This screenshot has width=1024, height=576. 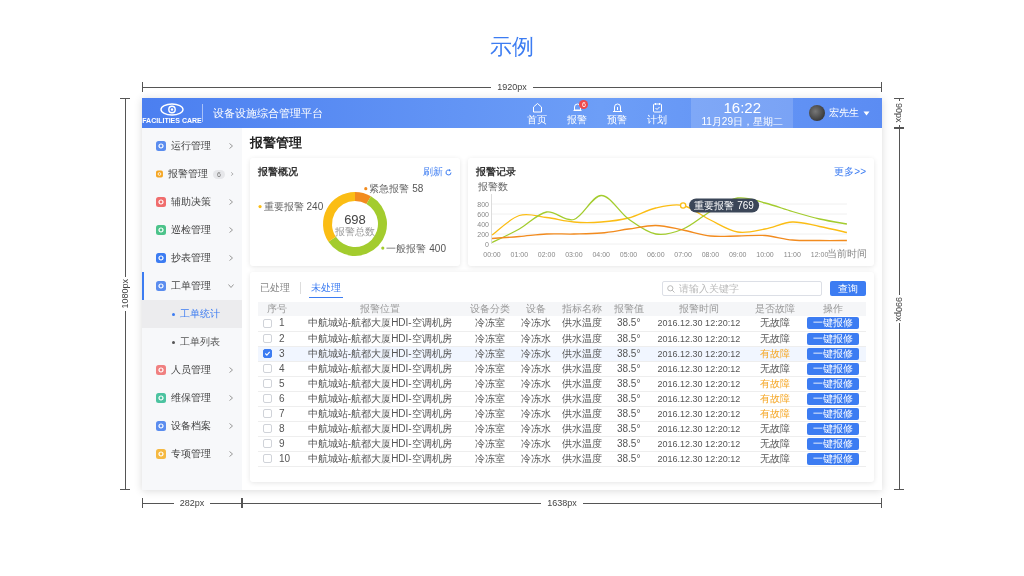 What do you see at coordinates (282, 353) in the screenshot?
I see `table-cell: 3` at bounding box center [282, 353].